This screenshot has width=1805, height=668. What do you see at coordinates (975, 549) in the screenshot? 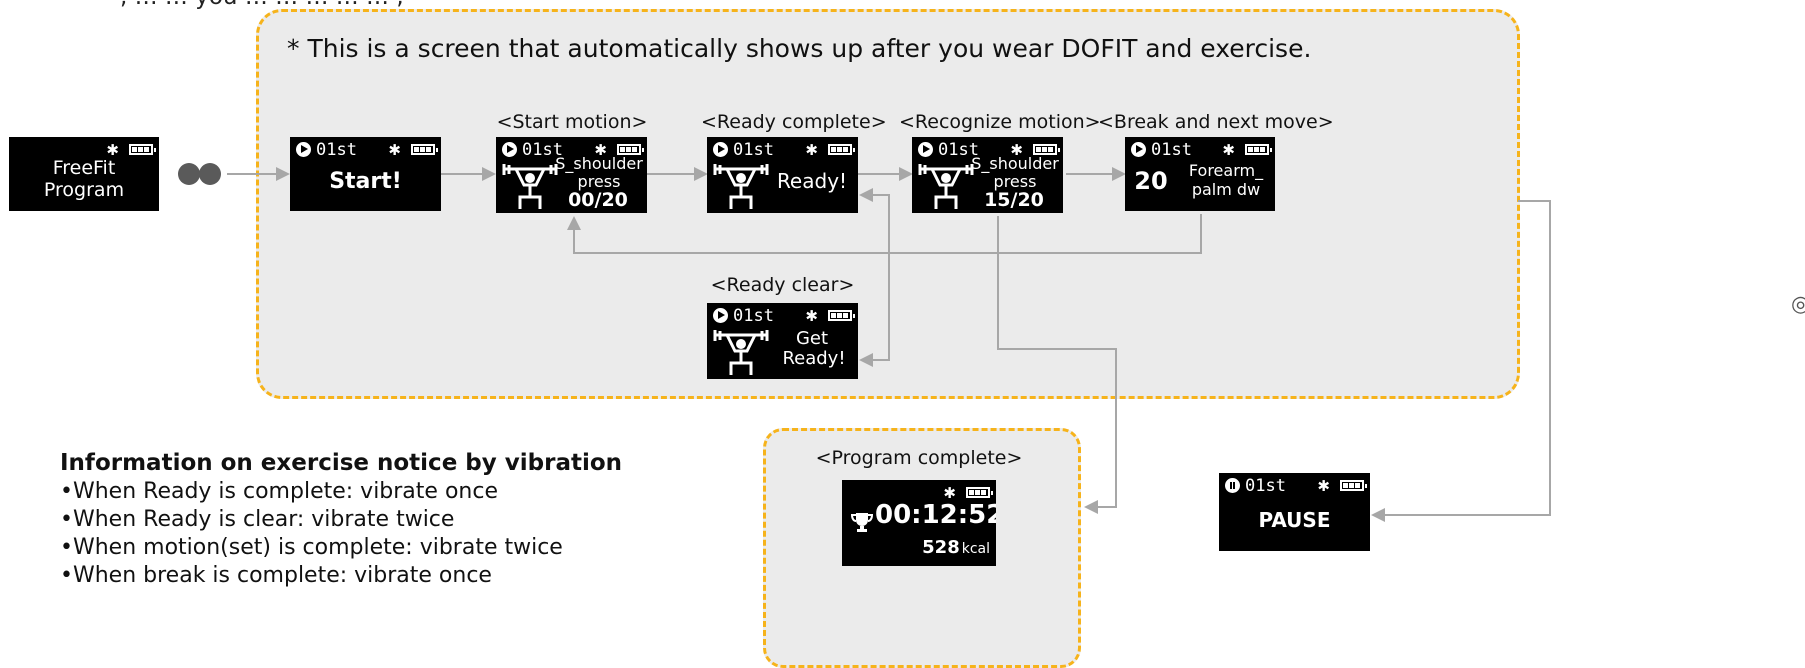
I see `calories-unit: kcal` at bounding box center [975, 549].